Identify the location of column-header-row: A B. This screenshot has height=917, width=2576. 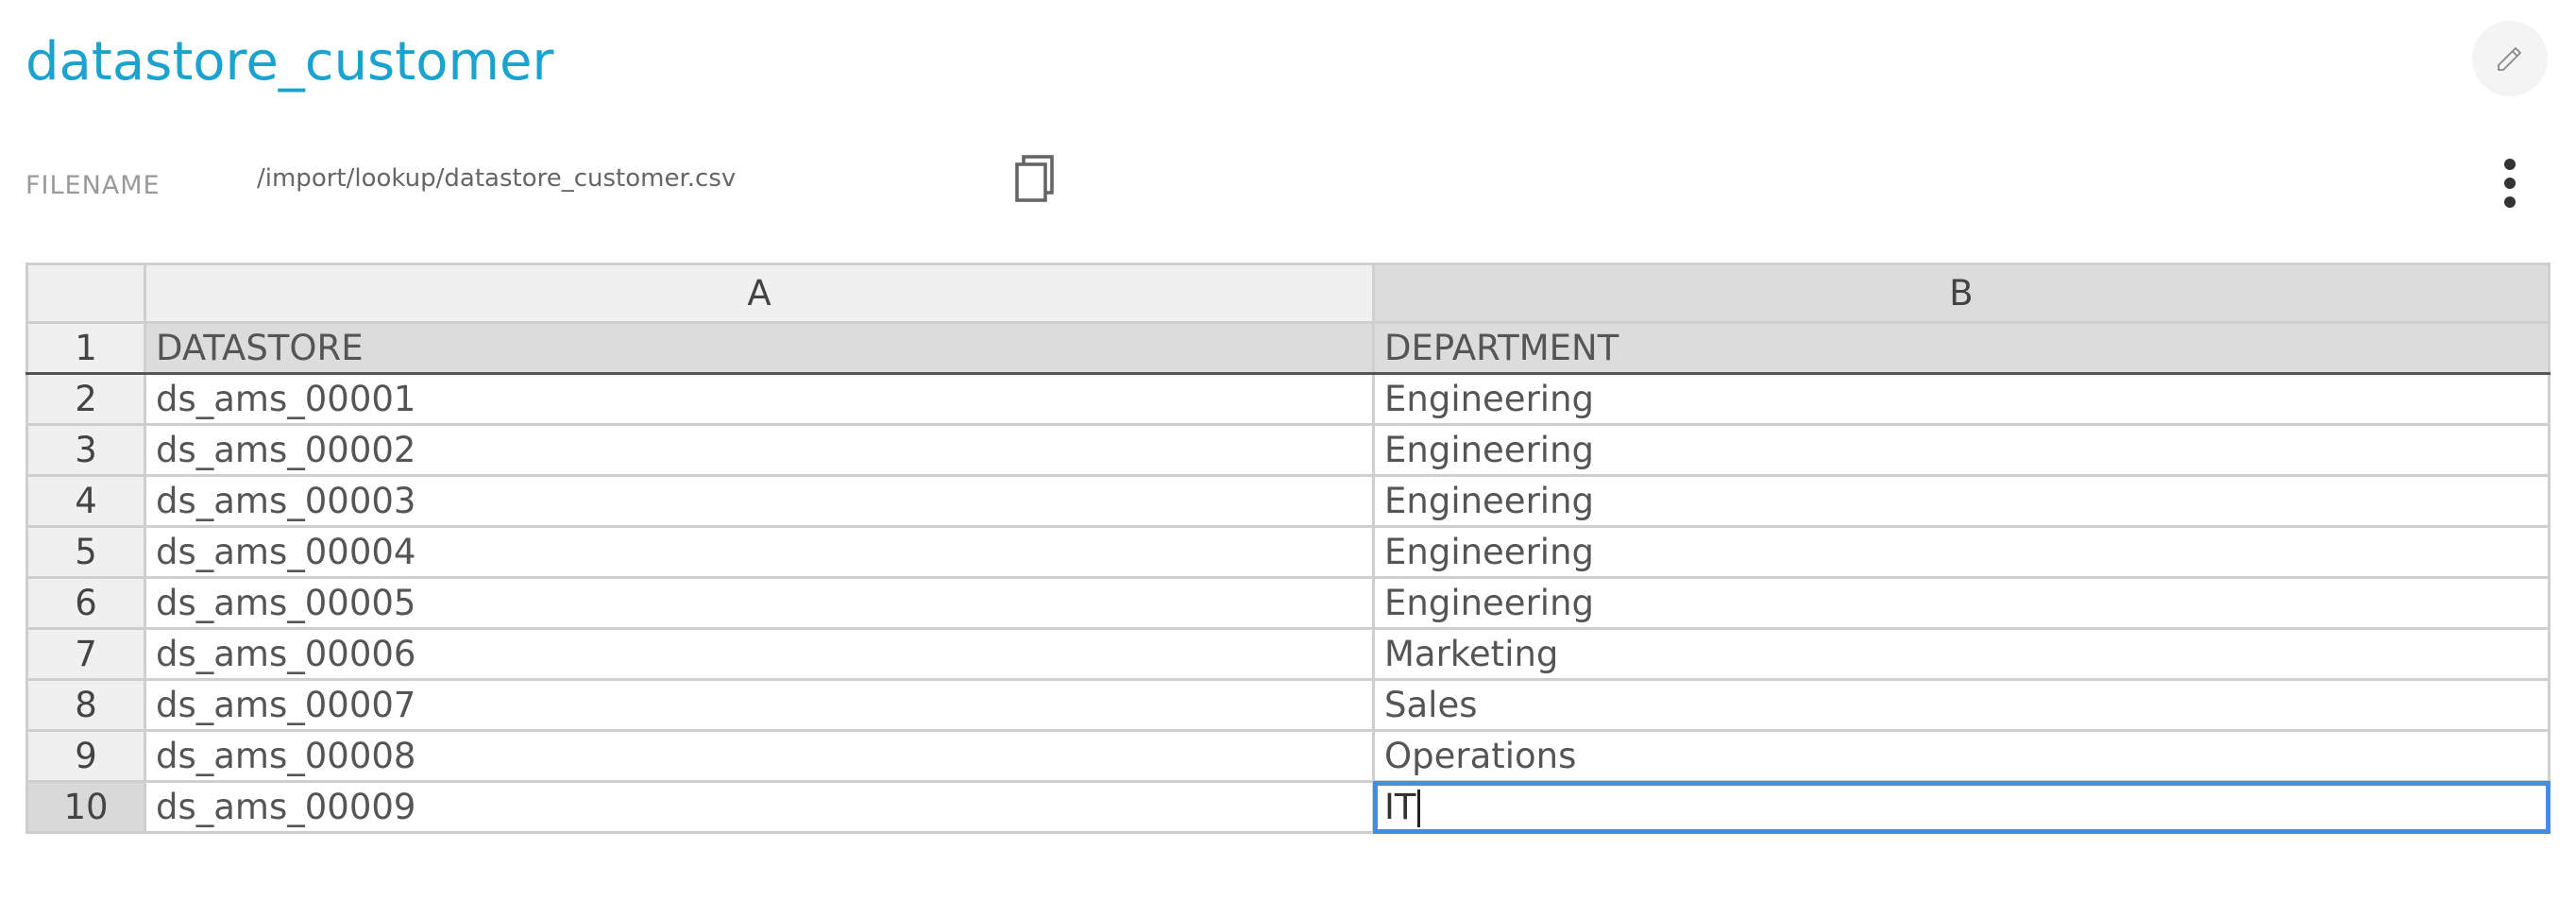
(1288, 293).